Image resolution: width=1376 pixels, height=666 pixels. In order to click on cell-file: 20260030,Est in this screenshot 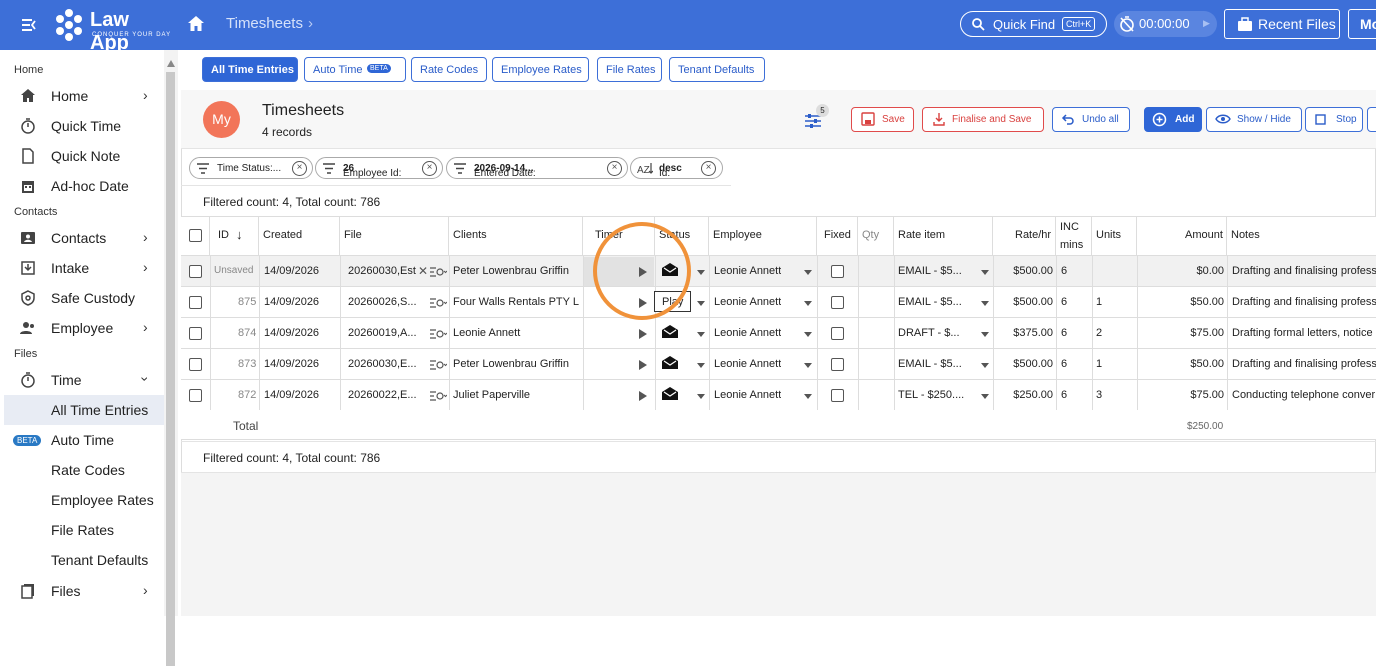, I will do `click(385, 271)`.